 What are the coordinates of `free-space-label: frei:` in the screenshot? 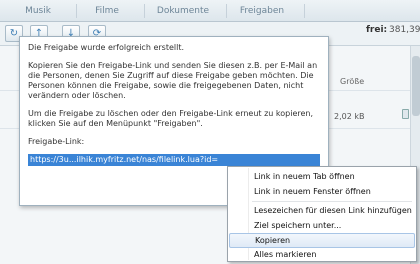 It's located at (377, 30).